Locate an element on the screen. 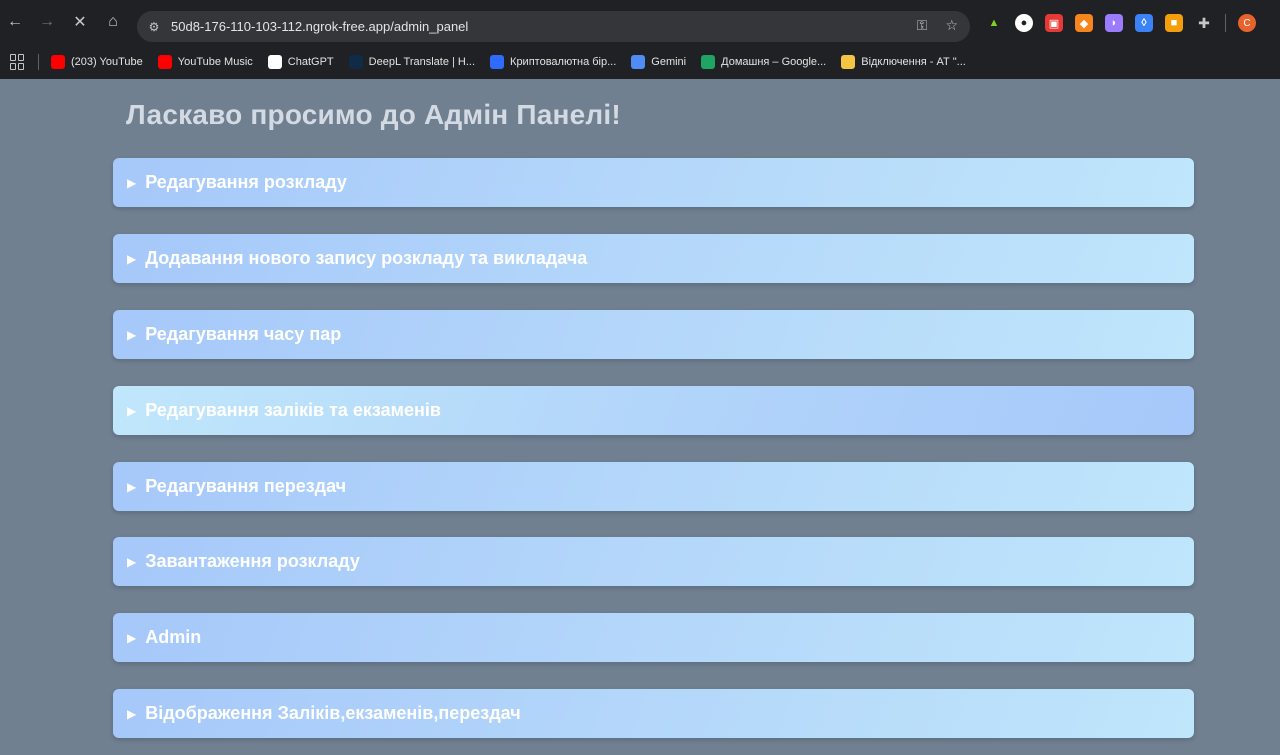  gemini-icon is located at coordinates (638, 61).